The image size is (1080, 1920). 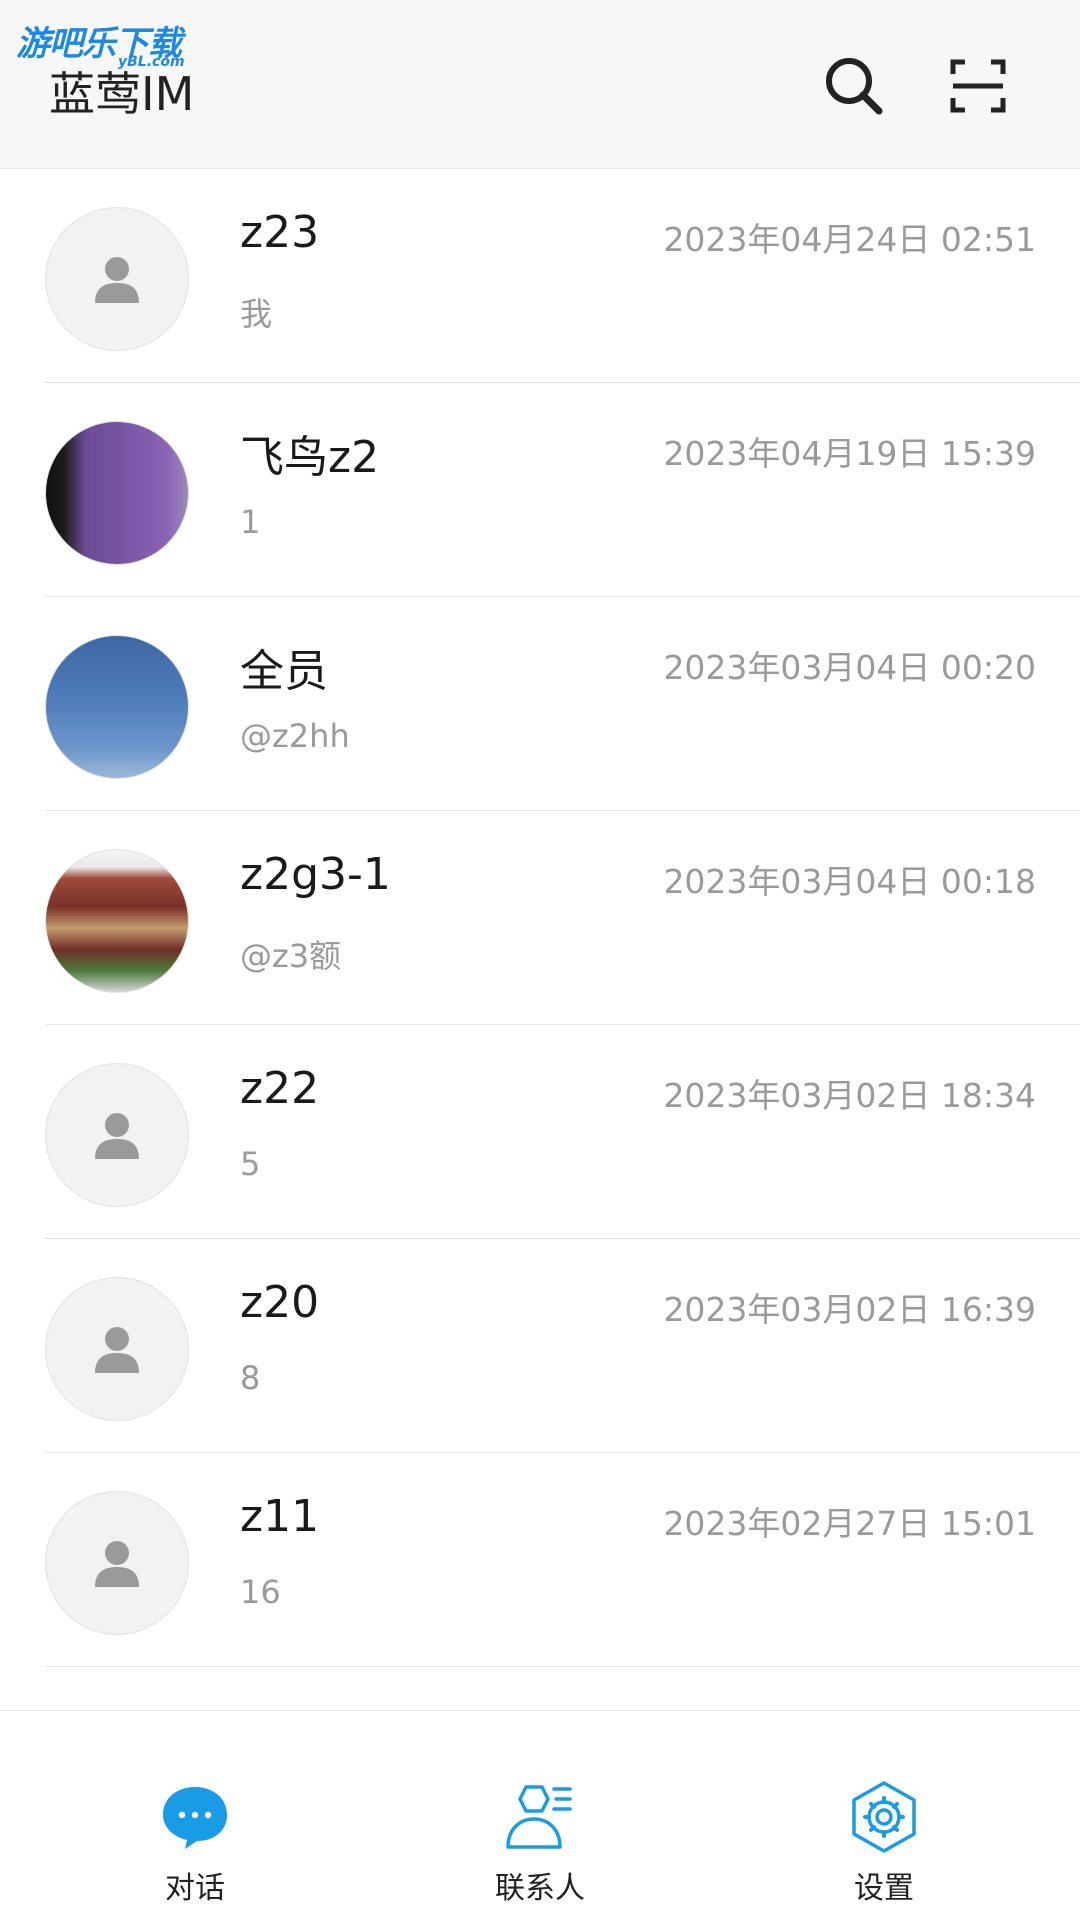 I want to click on conversation-preview: @z3额, so click(x=291, y=956).